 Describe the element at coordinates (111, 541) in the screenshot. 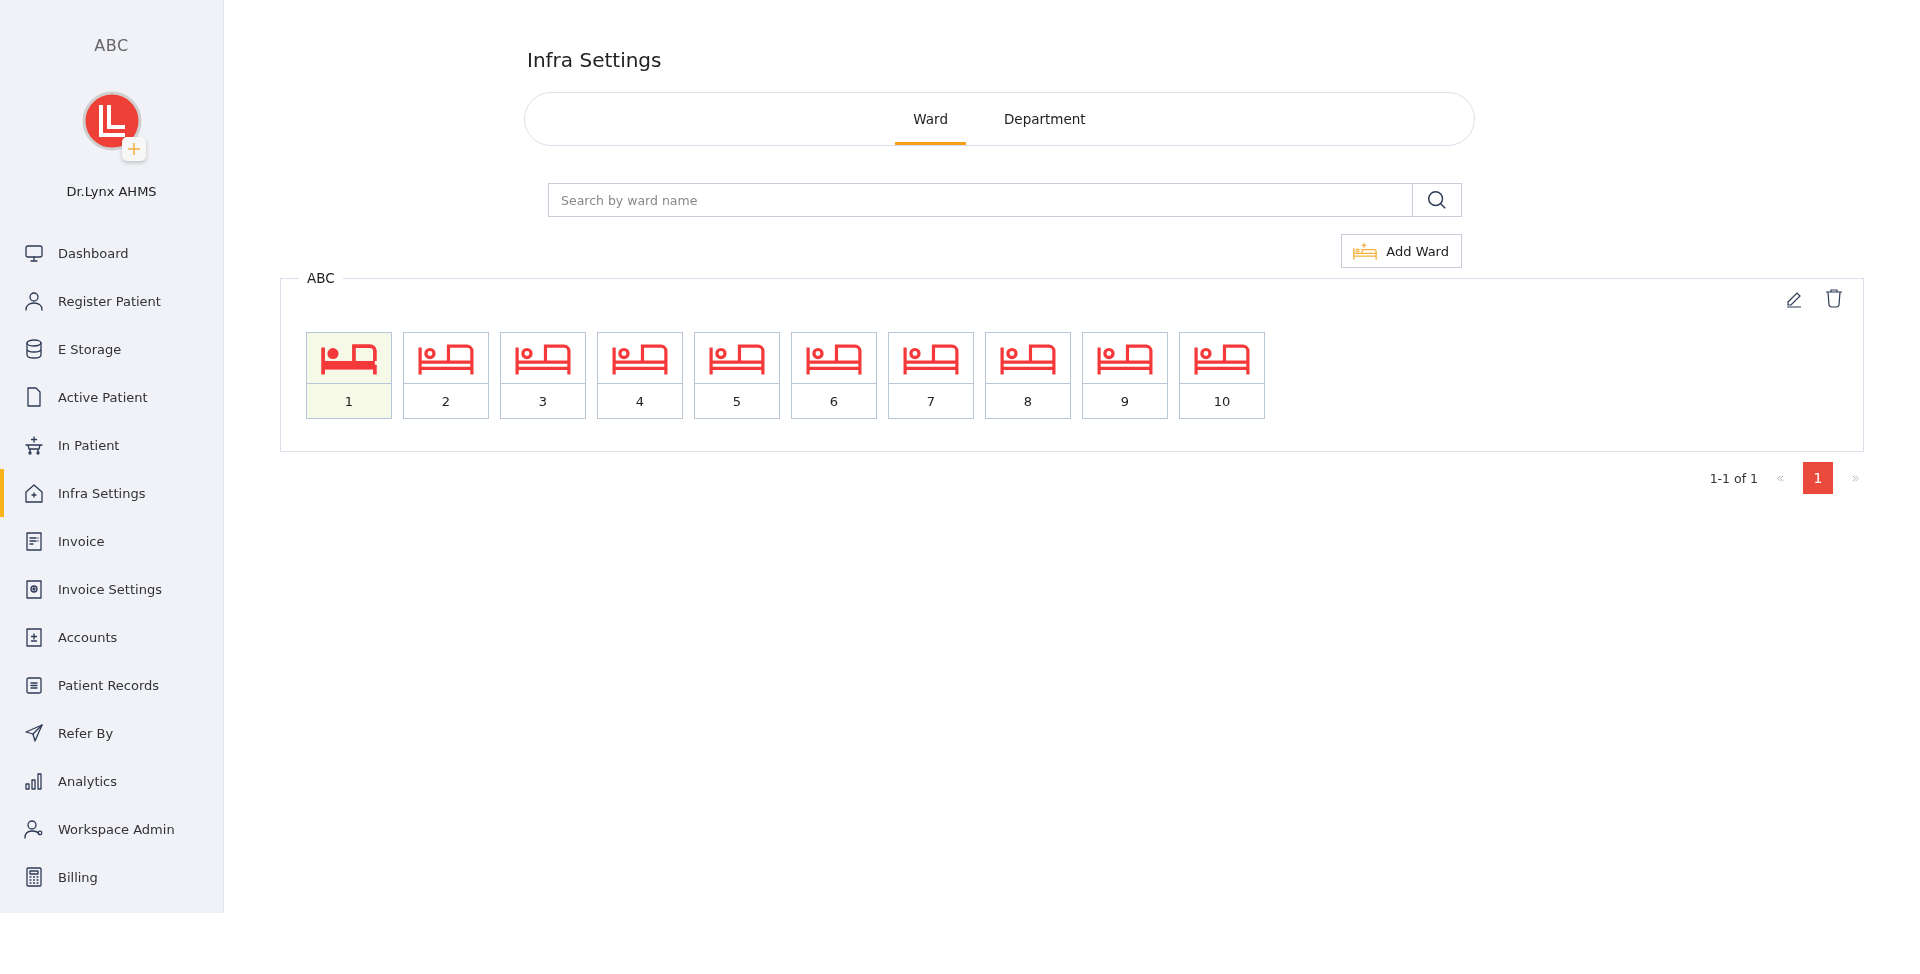

I see `nav-item: Invoice` at that location.